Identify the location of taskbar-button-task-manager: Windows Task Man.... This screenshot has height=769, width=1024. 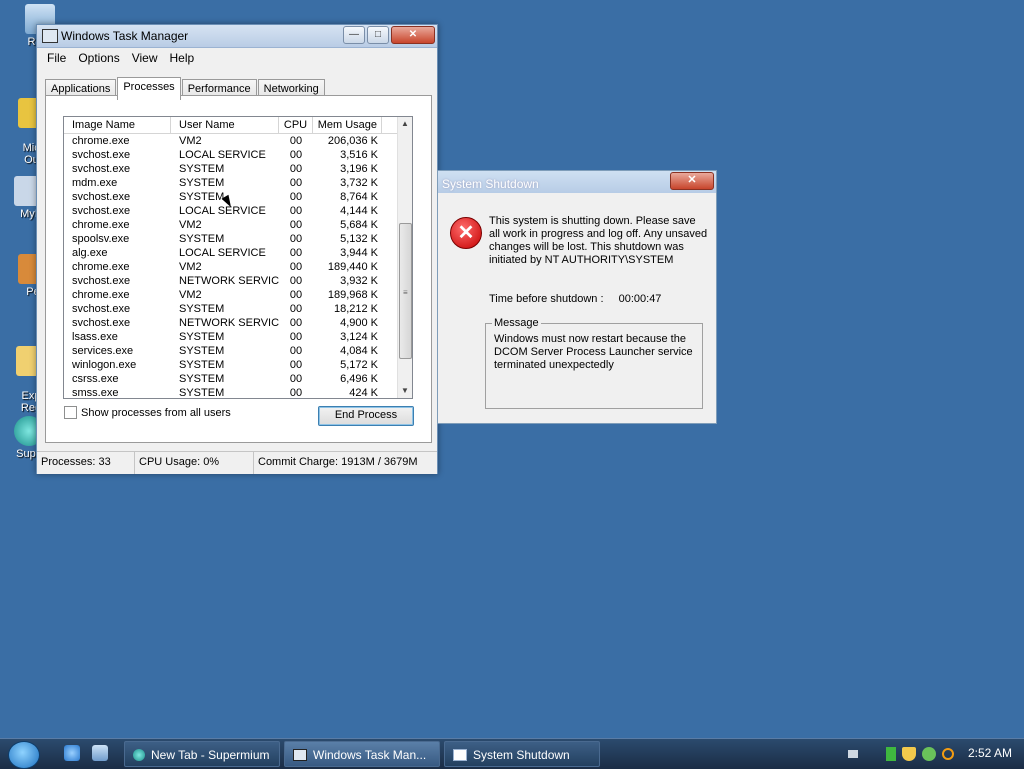
(362, 754).